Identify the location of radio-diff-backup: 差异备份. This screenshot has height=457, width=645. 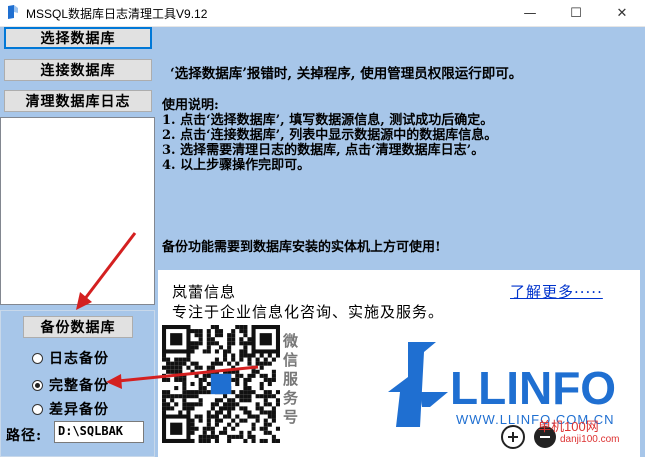
(70, 409).